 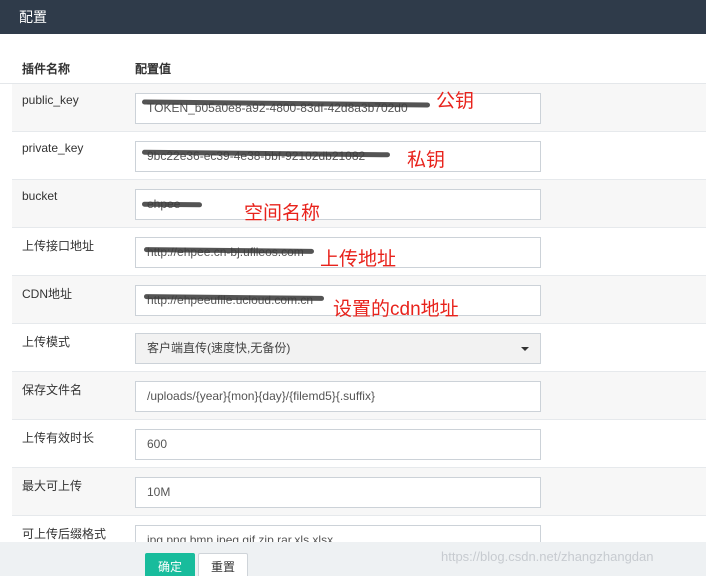 I want to click on row-label: CDN地址, so click(x=47, y=294).